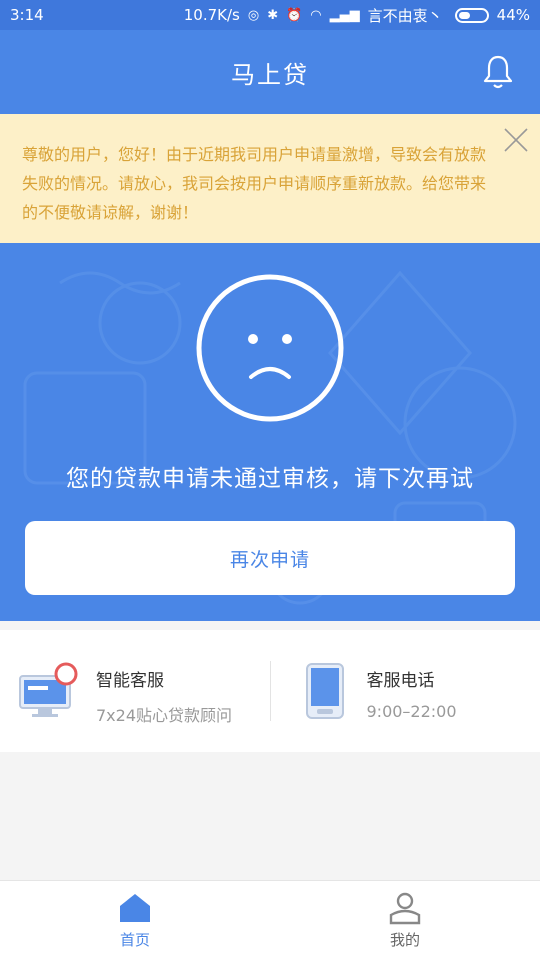 The width and height of the screenshot is (540, 960). I want to click on tab-mine: 我的, so click(405, 920).